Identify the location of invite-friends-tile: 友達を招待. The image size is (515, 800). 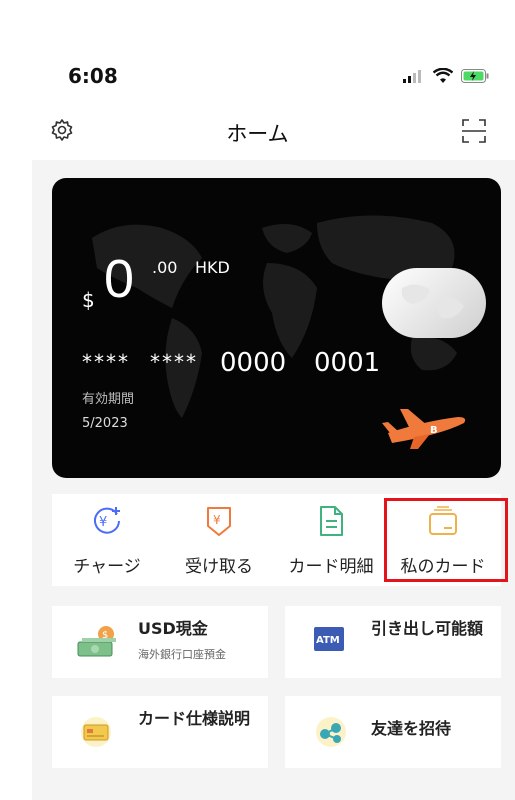
(393, 732).